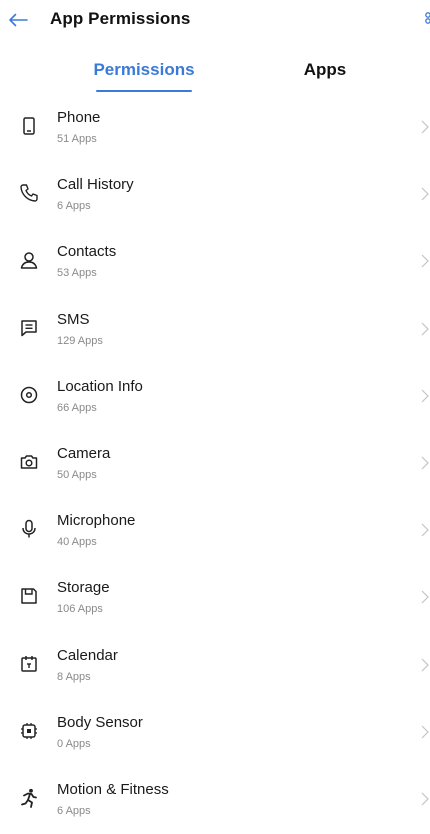 The height and width of the screenshot is (834, 430). What do you see at coordinates (80, 340) in the screenshot?
I see `permission-app-count: 129 Apps` at bounding box center [80, 340].